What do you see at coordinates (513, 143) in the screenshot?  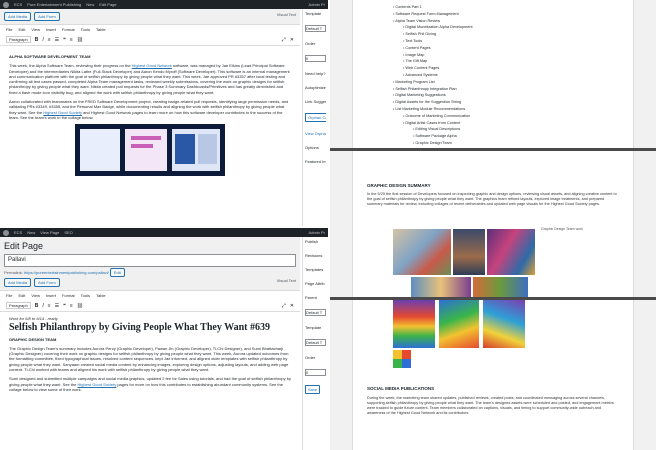 I see `toc-item: Graphic Design Team` at bounding box center [513, 143].